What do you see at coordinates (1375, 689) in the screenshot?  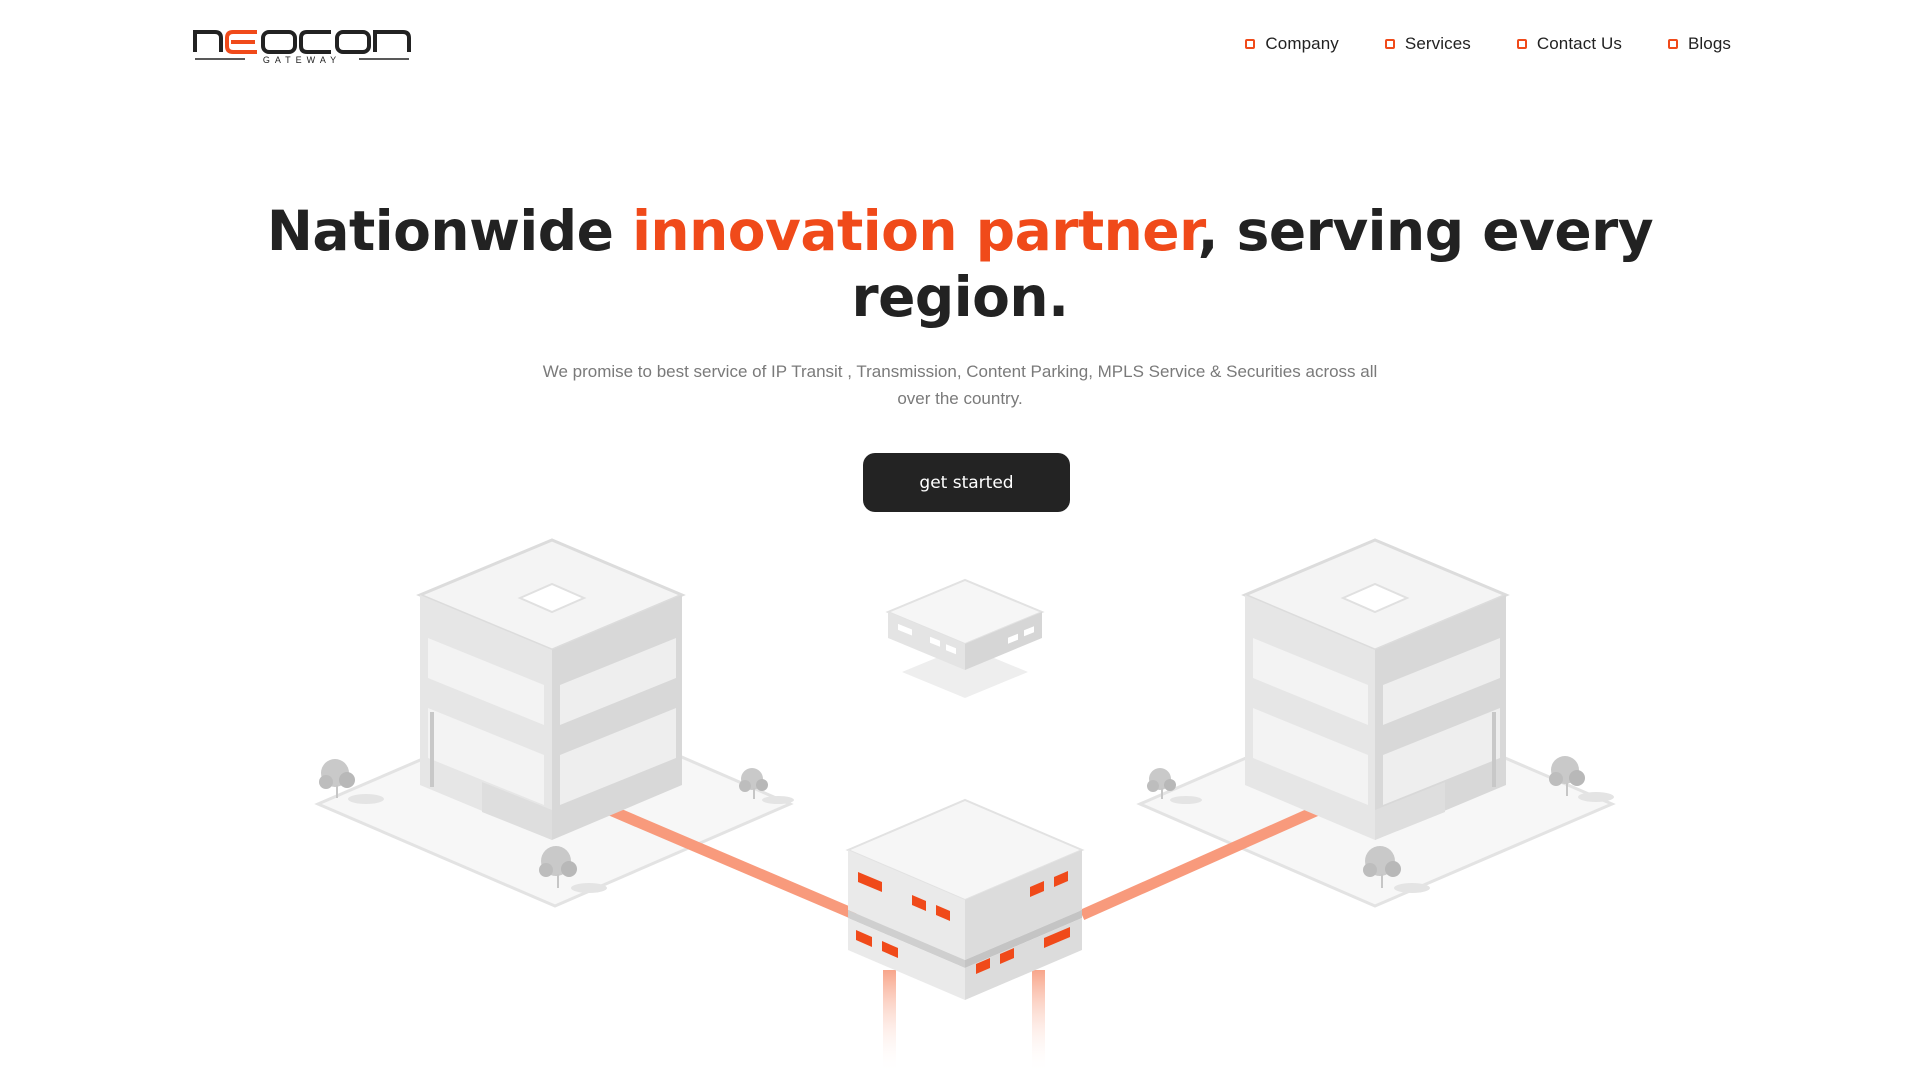 I see `right-building` at bounding box center [1375, 689].